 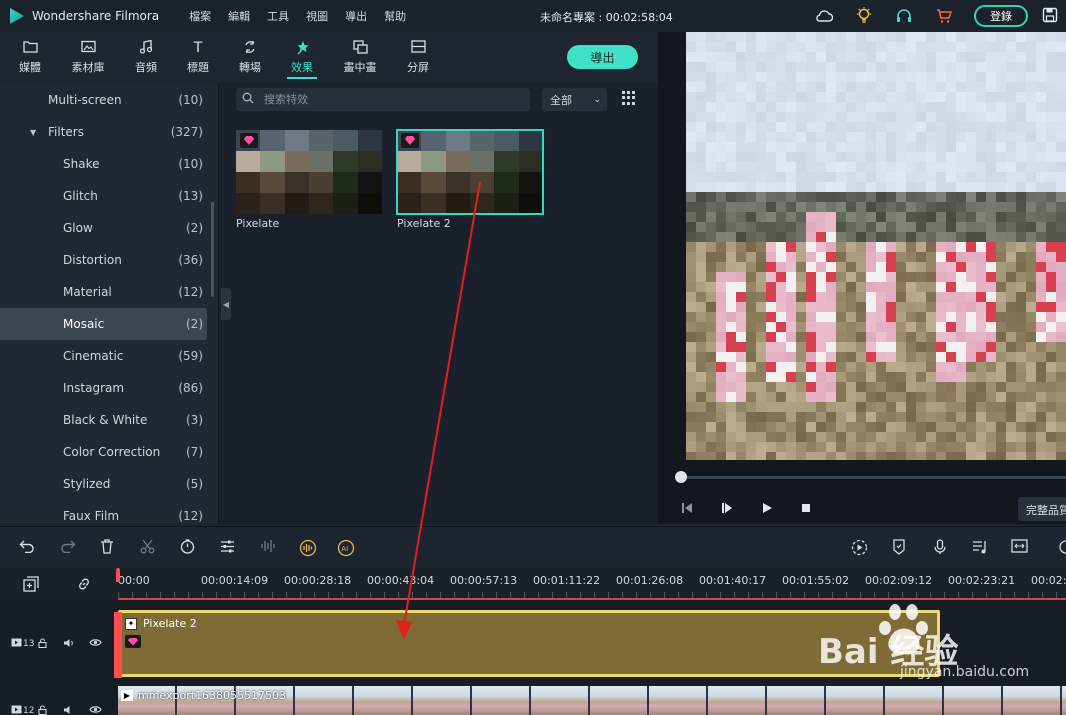 I want to click on scissors-icon, so click(x=147, y=548).